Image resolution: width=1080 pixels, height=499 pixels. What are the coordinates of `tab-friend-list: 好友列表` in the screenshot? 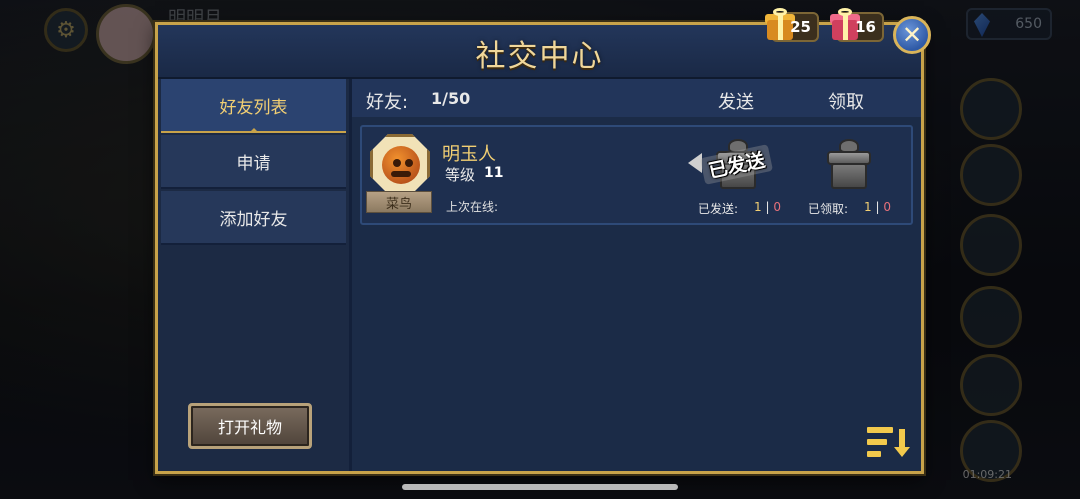 It's located at (253, 106).